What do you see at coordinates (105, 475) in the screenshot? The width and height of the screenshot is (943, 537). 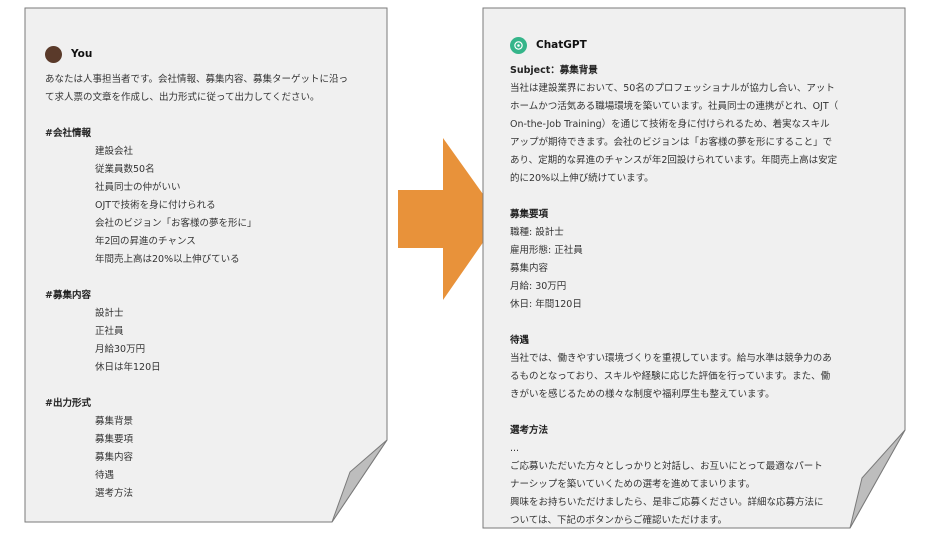 I see `list-item: 待遇` at bounding box center [105, 475].